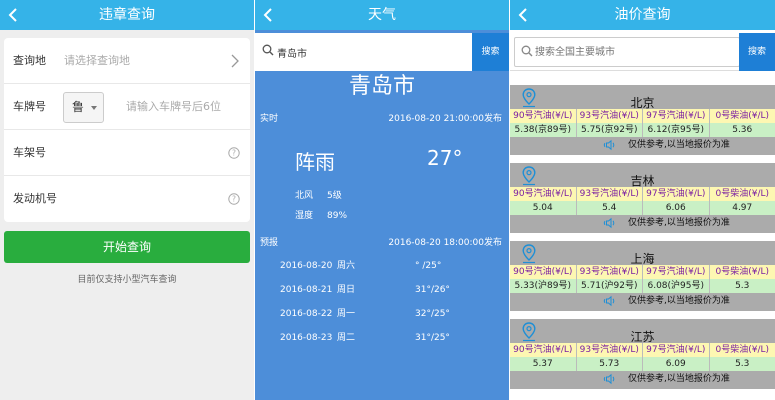 This screenshot has height=400, width=775. Describe the element at coordinates (432, 290) in the screenshot. I see `forecast-temp: 31°/26°` at that location.